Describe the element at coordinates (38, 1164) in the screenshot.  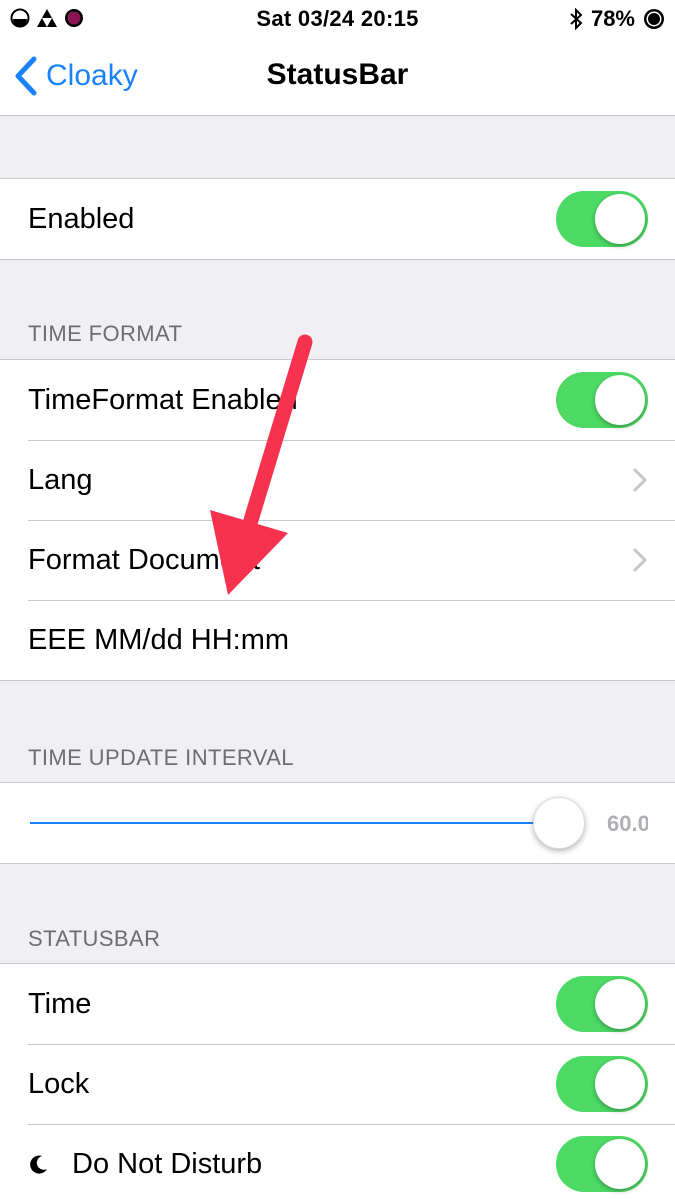
I see `moon-icon` at that location.